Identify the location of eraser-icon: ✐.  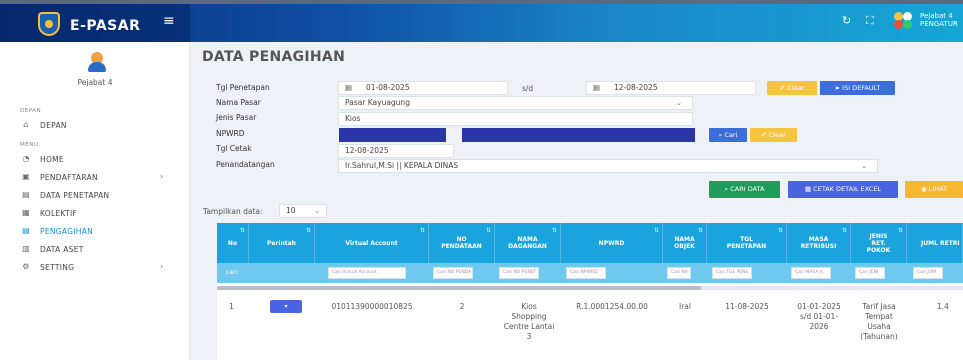
(765, 135).